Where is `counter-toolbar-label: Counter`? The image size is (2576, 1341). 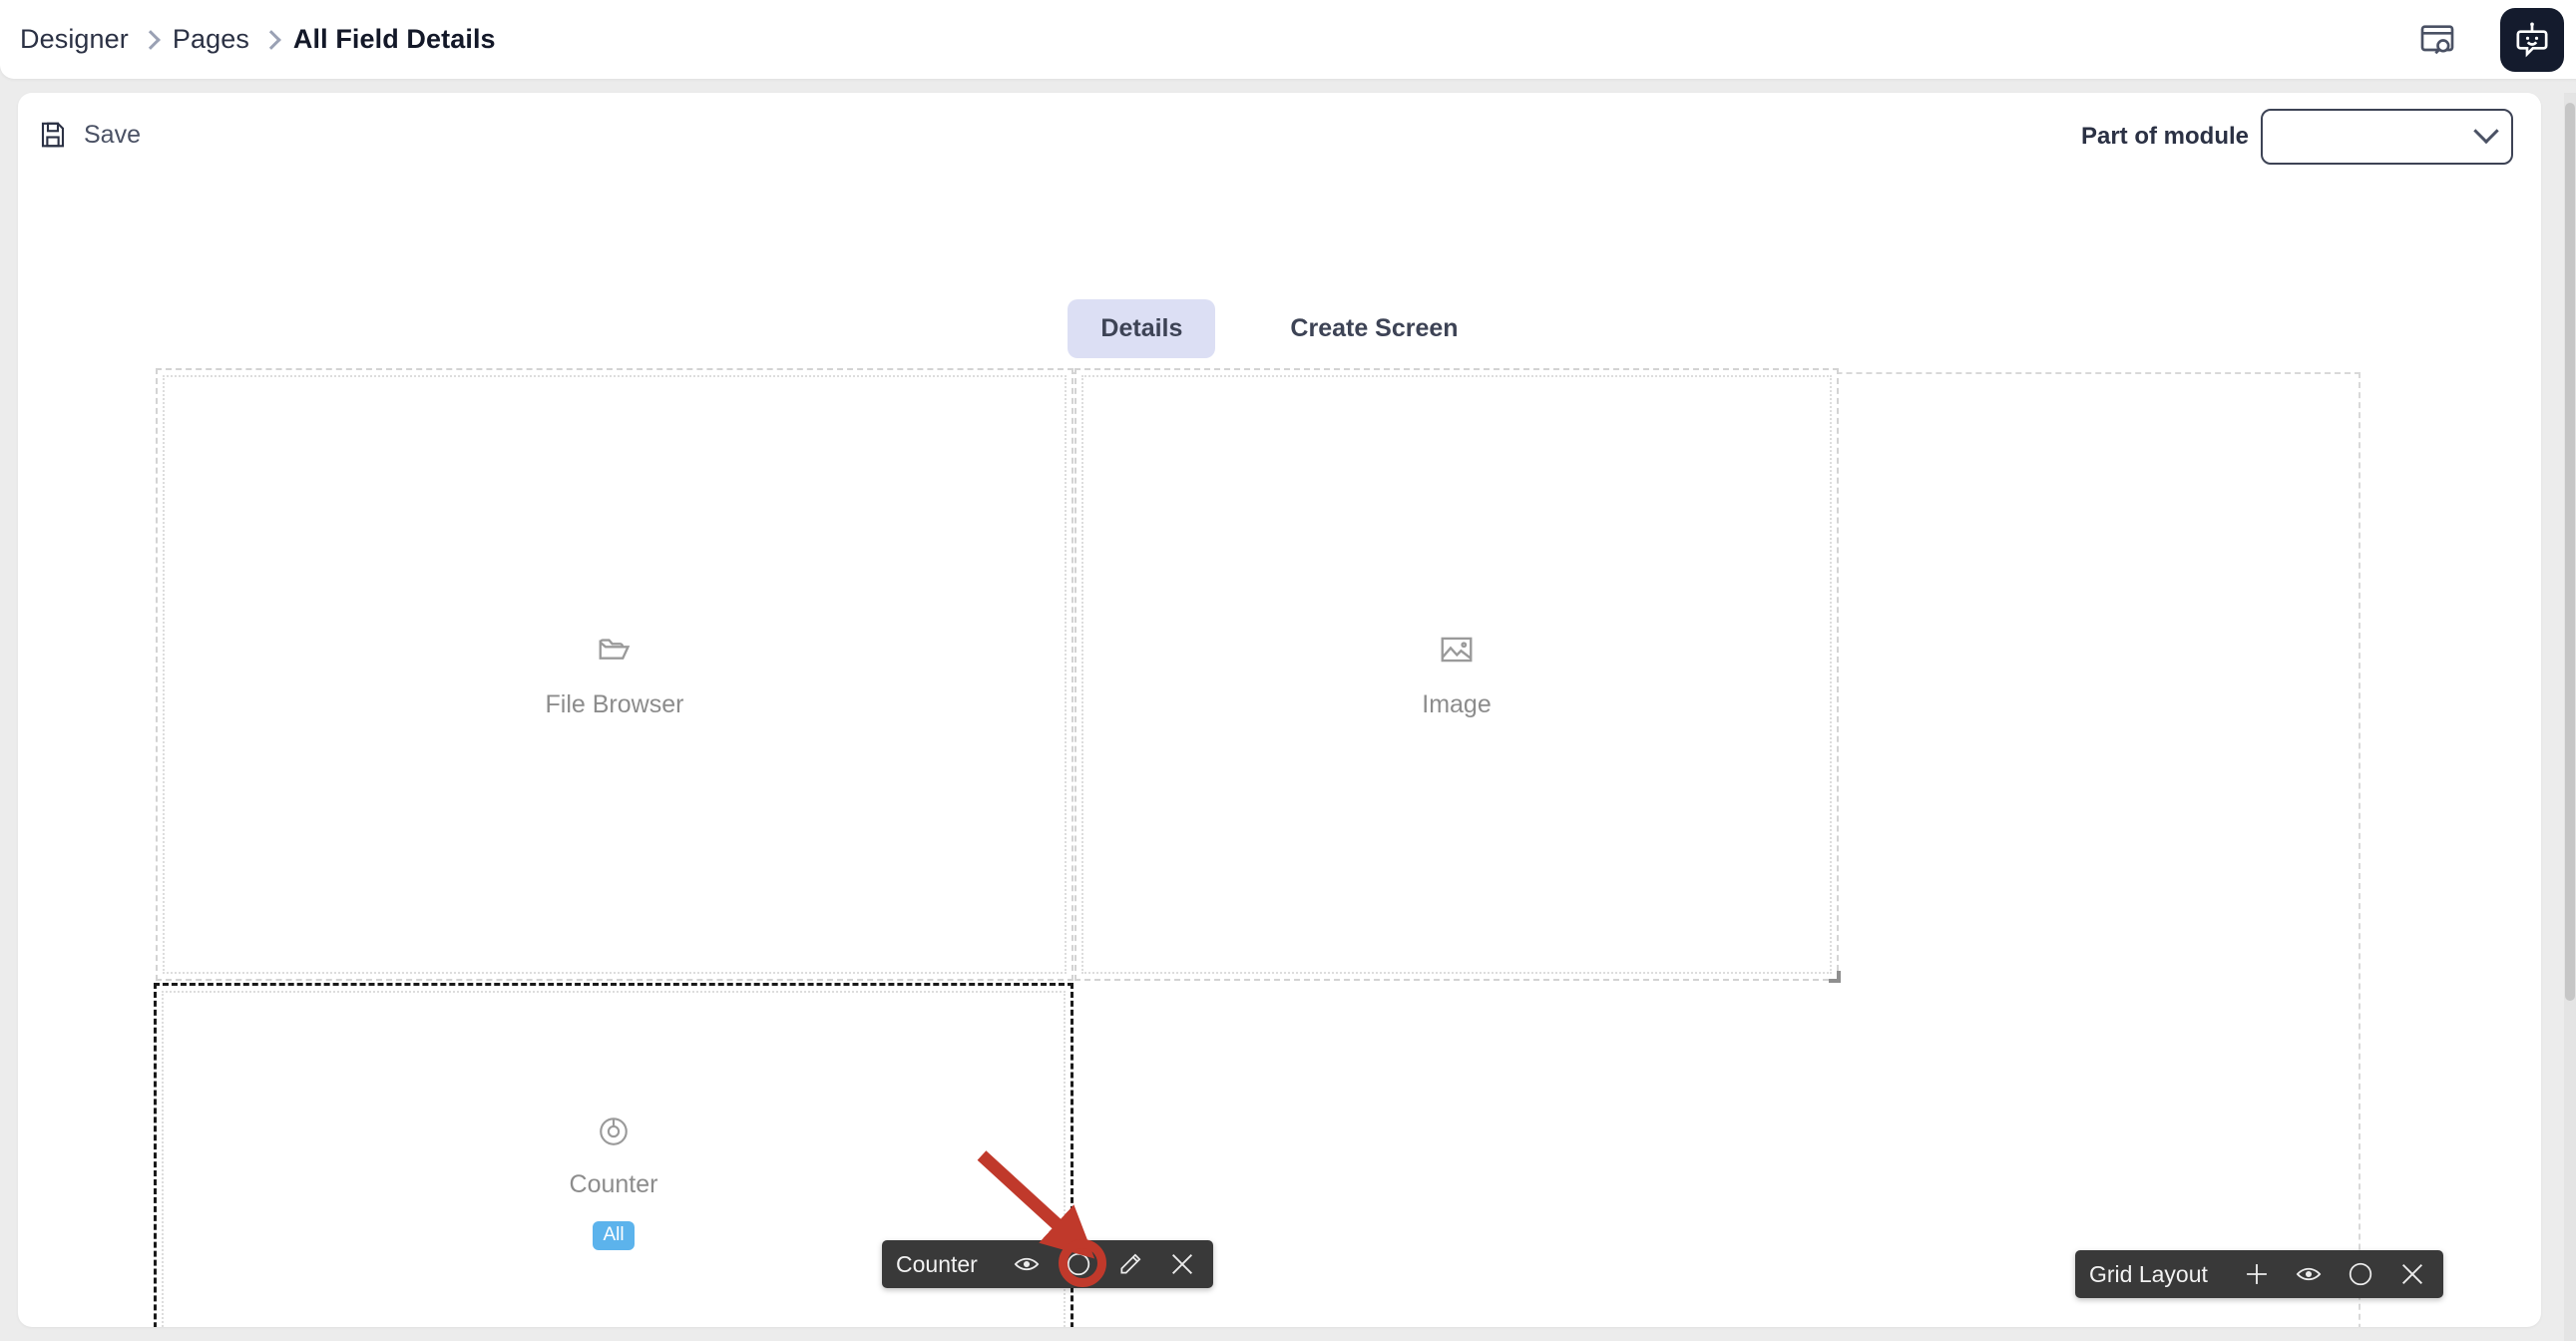
counter-toolbar-label: Counter is located at coordinates (937, 1263).